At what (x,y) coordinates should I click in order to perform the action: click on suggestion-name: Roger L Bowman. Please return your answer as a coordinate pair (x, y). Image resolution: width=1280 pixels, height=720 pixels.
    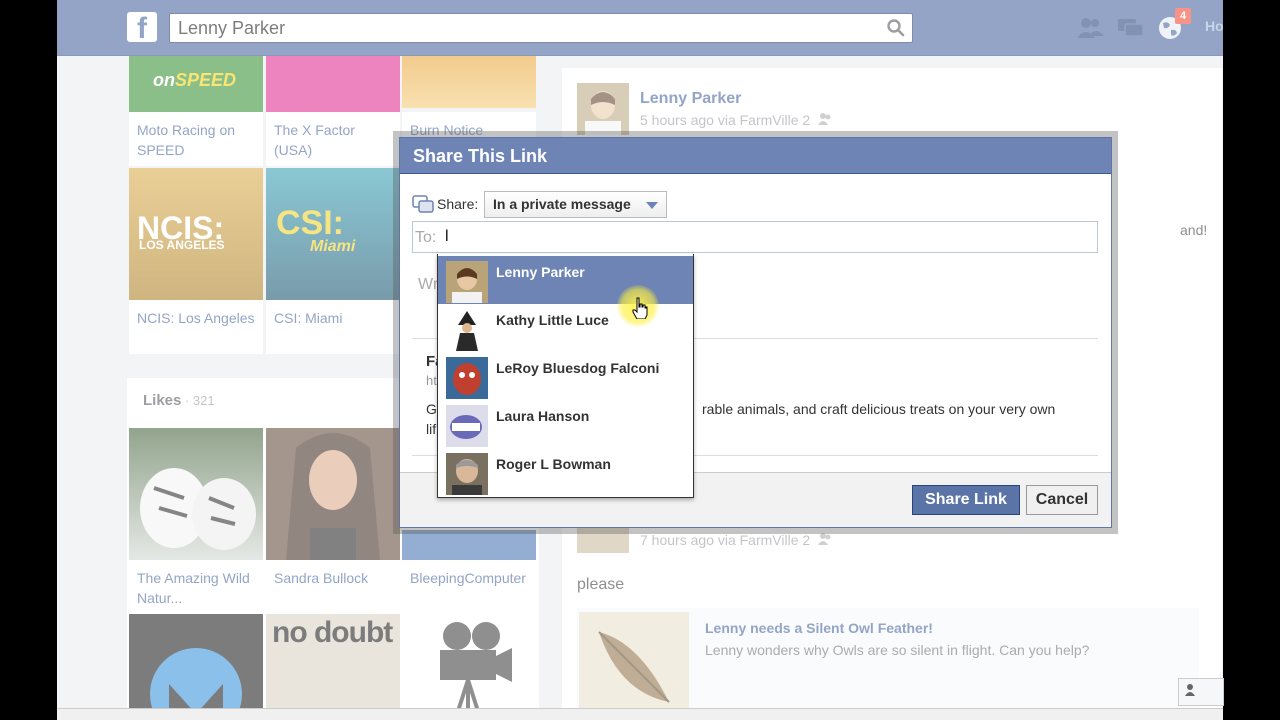
    Looking at the image, I should click on (553, 464).